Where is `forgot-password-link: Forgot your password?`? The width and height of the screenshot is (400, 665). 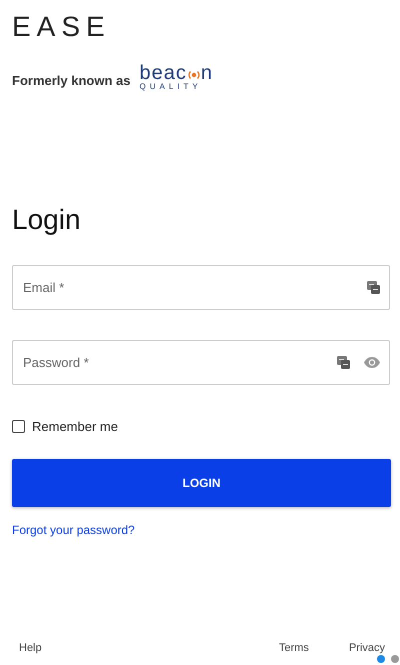
forgot-password-link: Forgot your password? is located at coordinates (73, 530).